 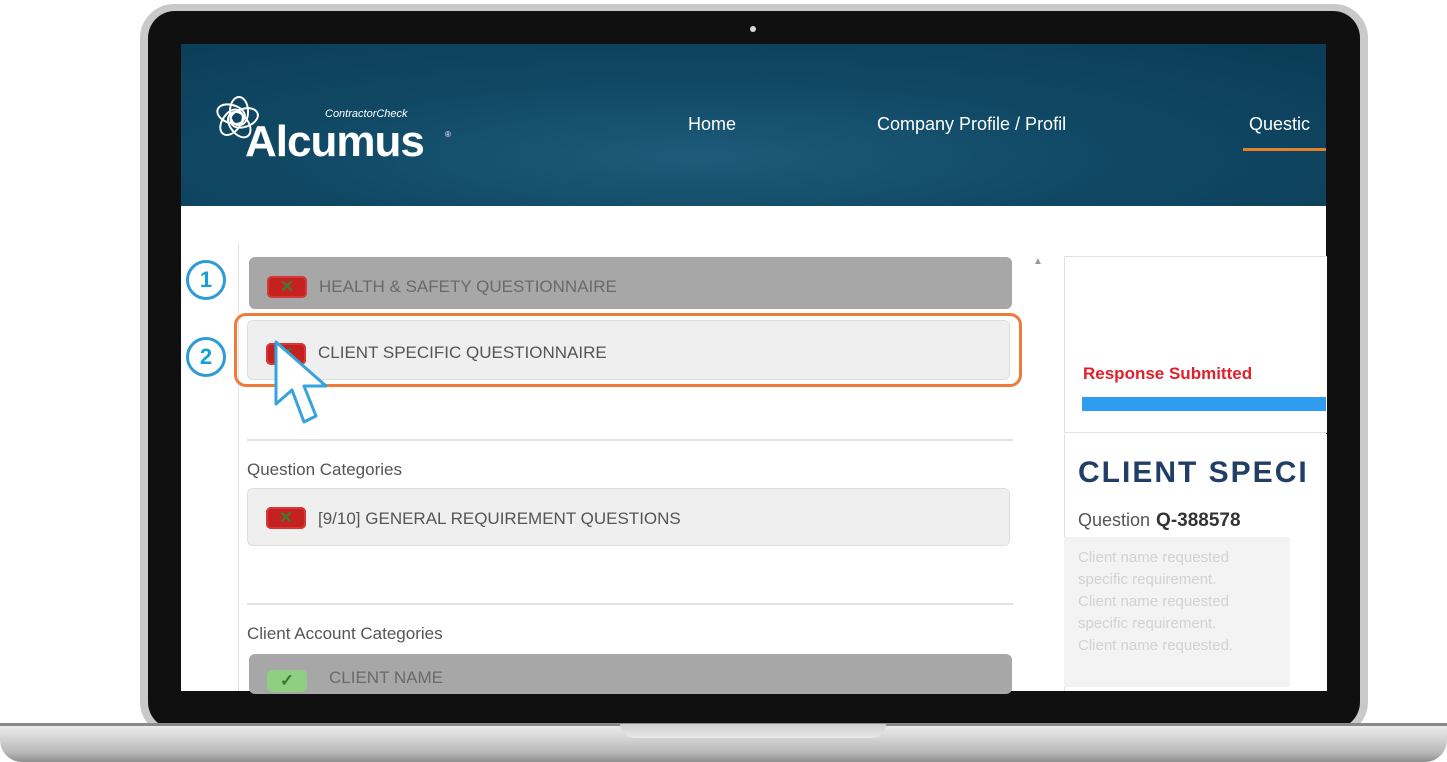 What do you see at coordinates (345, 633) in the screenshot?
I see `client-account-categories-heading: Client Account Categories` at bounding box center [345, 633].